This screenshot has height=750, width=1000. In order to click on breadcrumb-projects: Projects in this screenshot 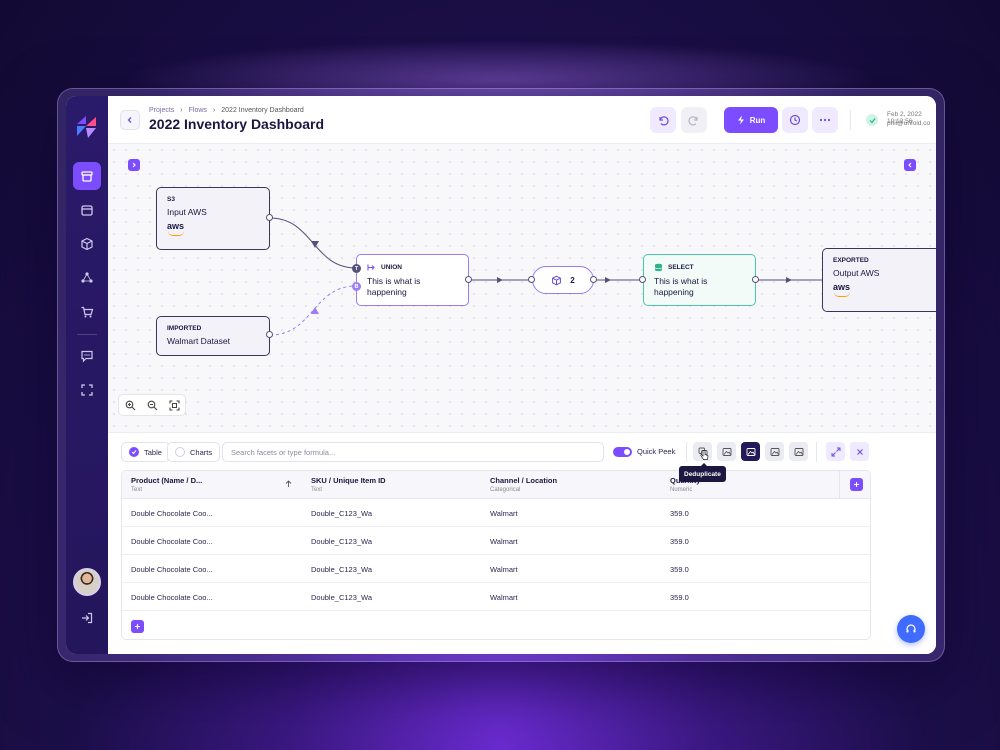, I will do `click(161, 110)`.